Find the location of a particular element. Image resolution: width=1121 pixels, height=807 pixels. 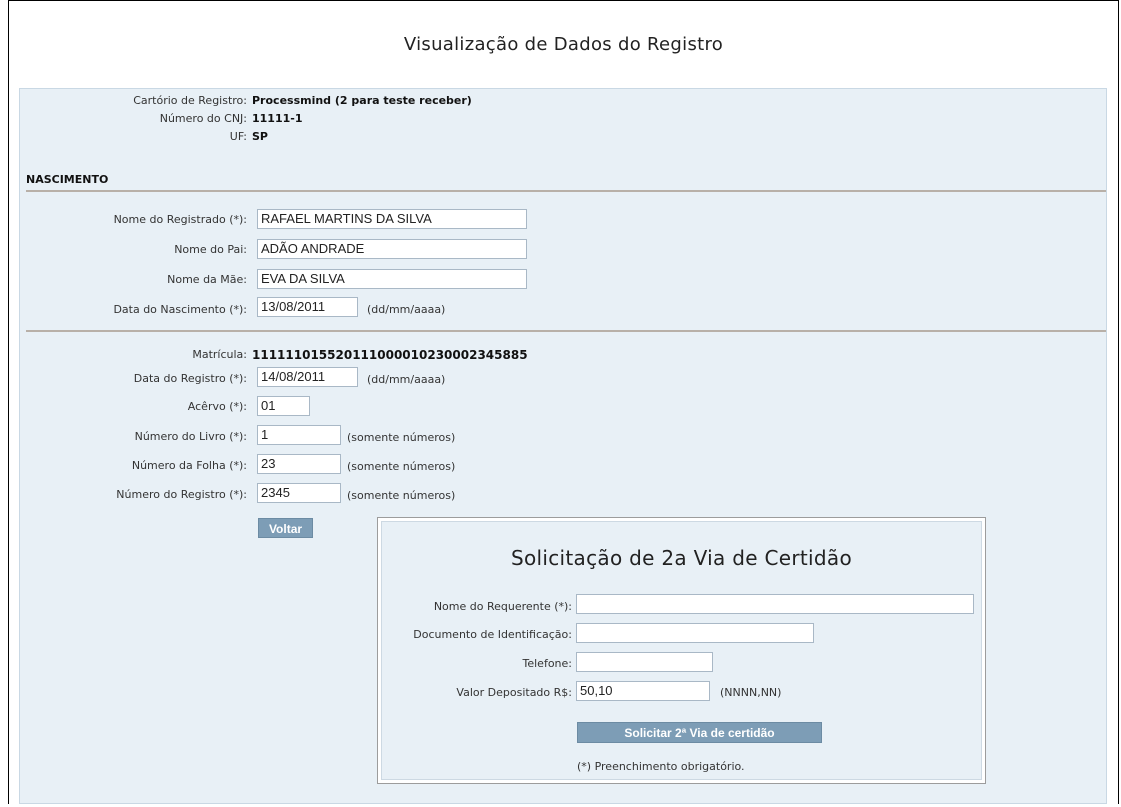

telefone-label: Telefone: is located at coordinates (547, 663).